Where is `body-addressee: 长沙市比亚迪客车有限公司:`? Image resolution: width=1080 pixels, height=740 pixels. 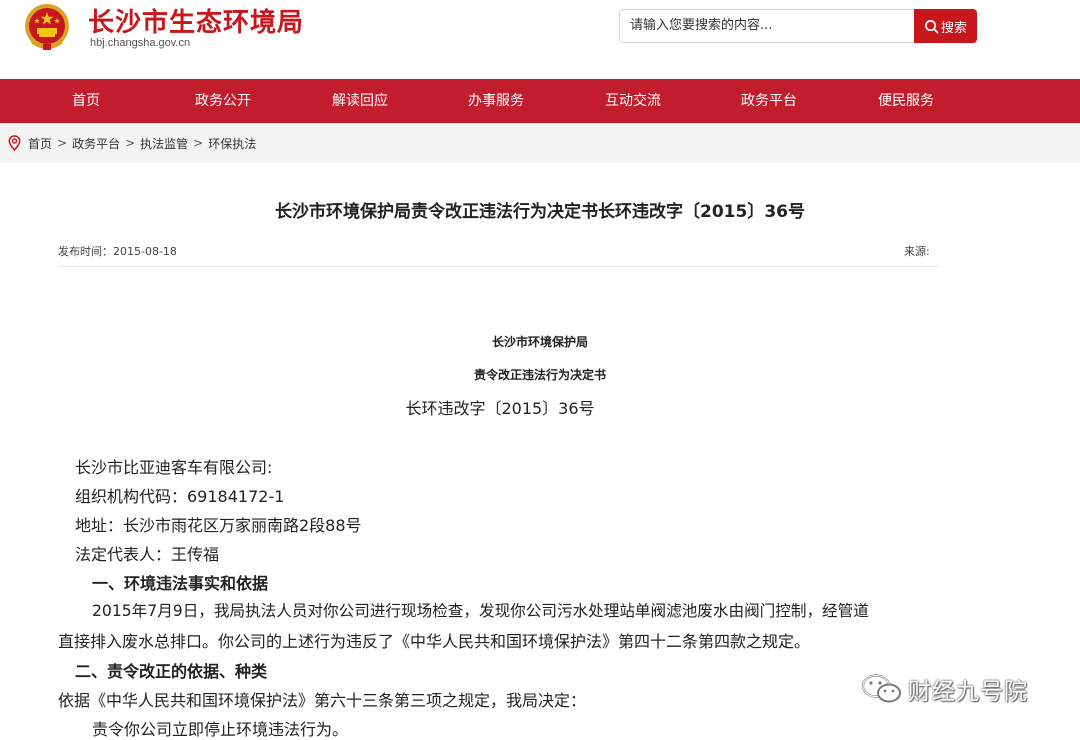 body-addressee: 长沙市比亚迪客车有限公司: is located at coordinates (174, 467).